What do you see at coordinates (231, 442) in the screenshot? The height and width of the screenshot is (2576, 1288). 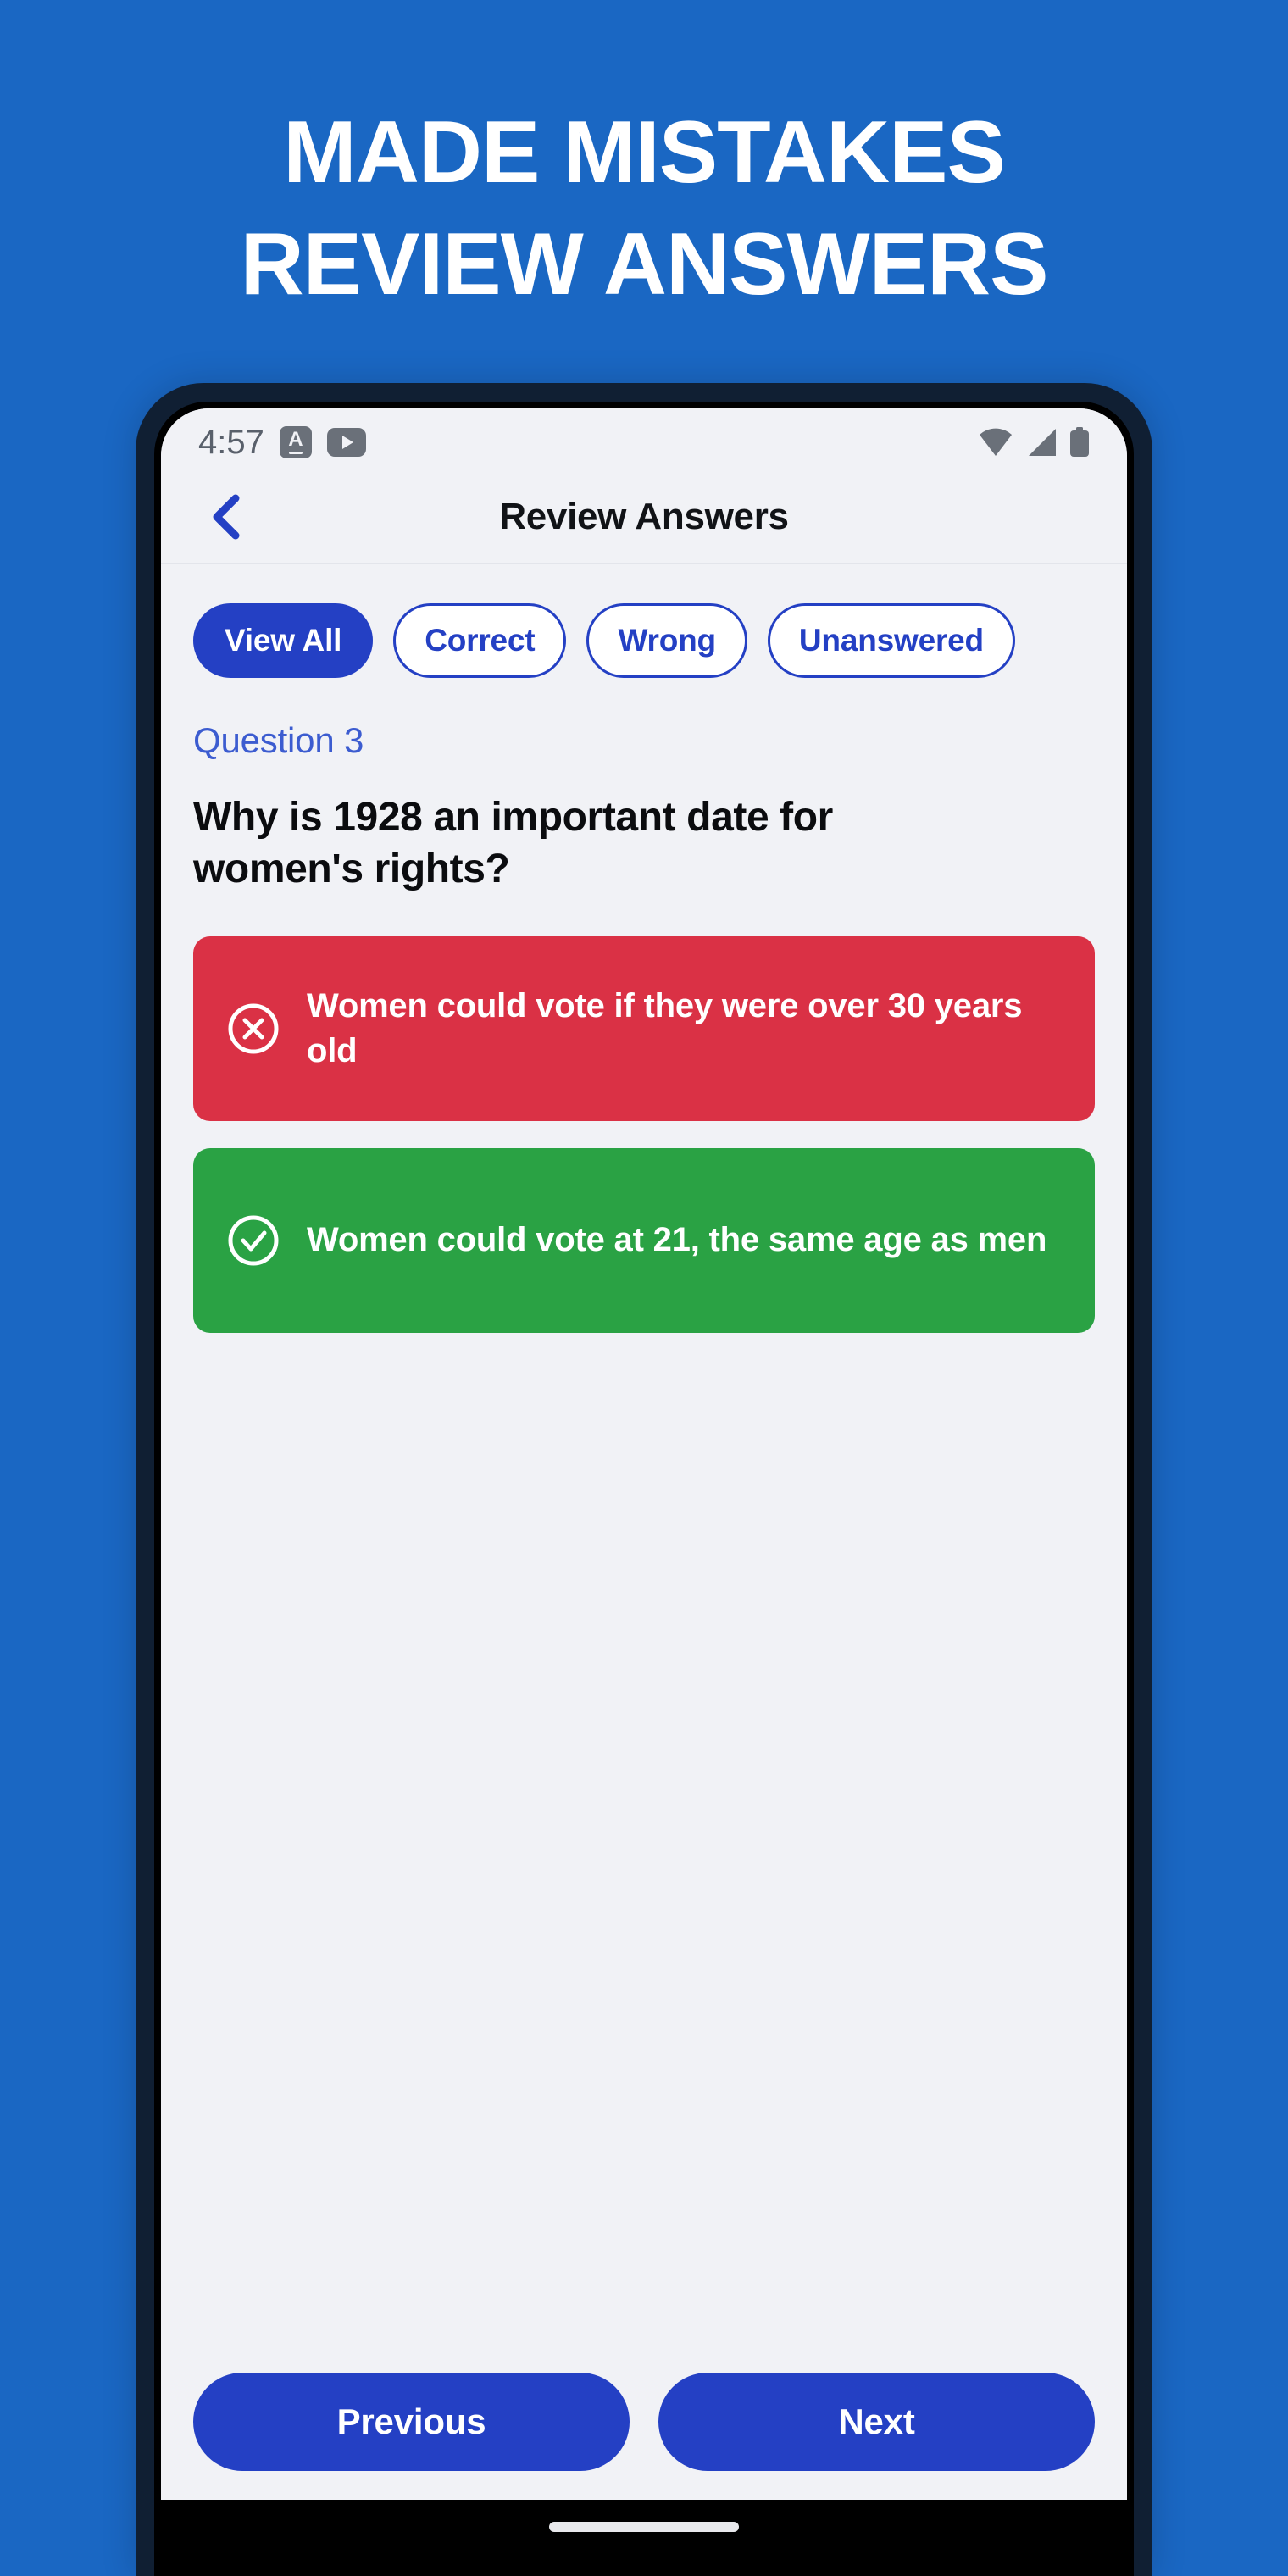 I see `status-bar-clock: 4:57` at bounding box center [231, 442].